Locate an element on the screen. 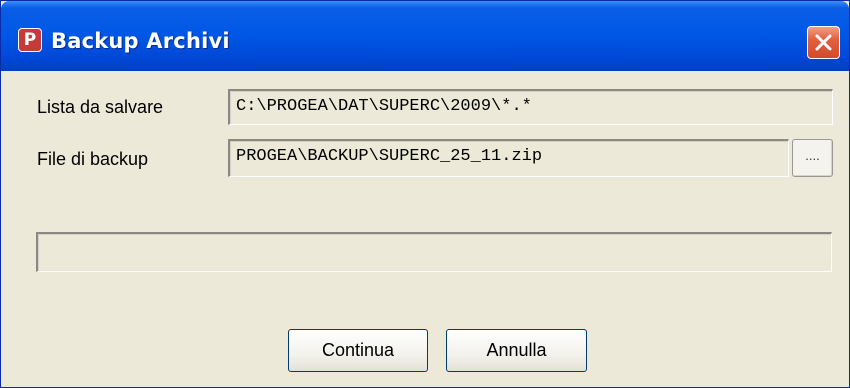 Image resolution: width=850 pixels, height=388 pixels. list-field: C:\PROGEA\DAT\SUPERC\2009\*.* is located at coordinates (530, 107).